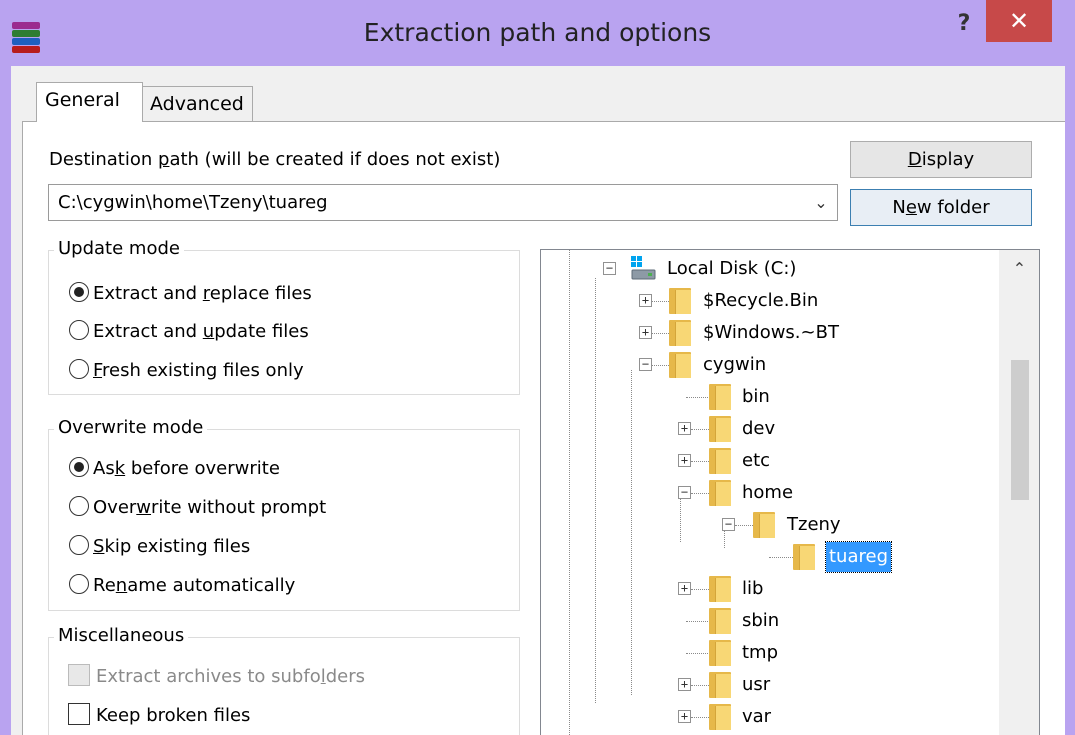 This screenshot has width=1075, height=735. What do you see at coordinates (766, 653) in the screenshot?
I see `tree-item-tmp: tmp` at bounding box center [766, 653].